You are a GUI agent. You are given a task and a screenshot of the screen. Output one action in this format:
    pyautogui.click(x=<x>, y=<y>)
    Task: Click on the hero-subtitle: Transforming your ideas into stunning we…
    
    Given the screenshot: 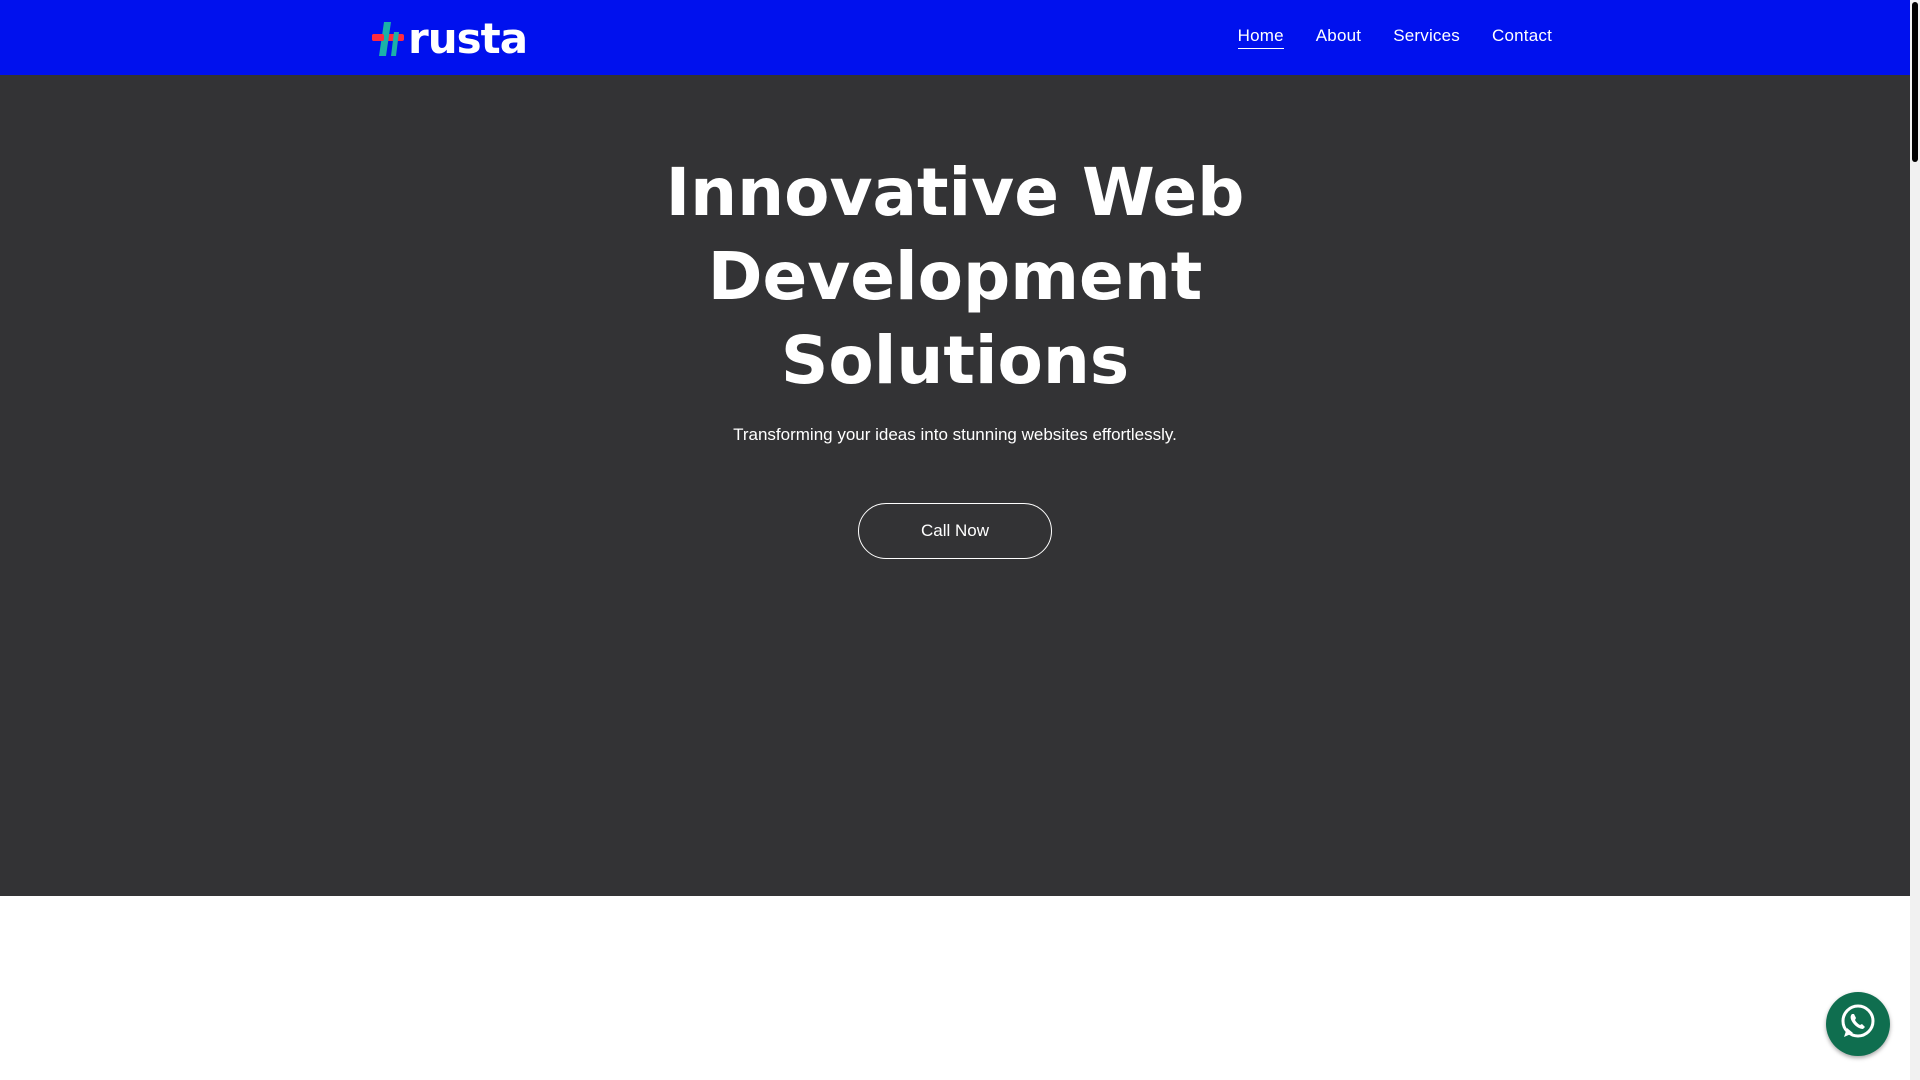 What is the action you would take?
    pyautogui.click(x=955, y=434)
    